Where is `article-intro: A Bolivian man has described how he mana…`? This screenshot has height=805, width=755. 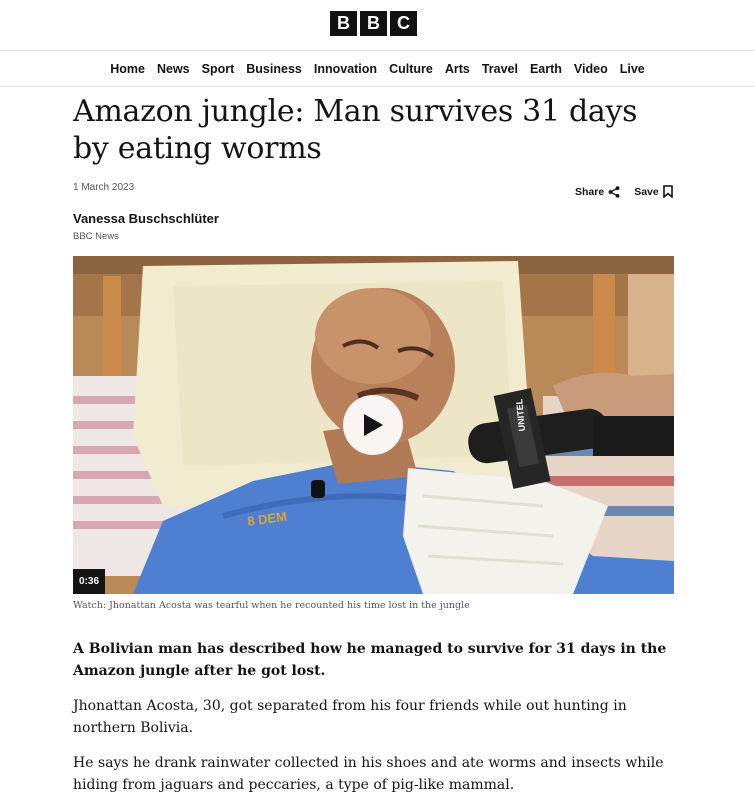 article-intro: A Bolivian man has described how he mana… is located at coordinates (370, 660).